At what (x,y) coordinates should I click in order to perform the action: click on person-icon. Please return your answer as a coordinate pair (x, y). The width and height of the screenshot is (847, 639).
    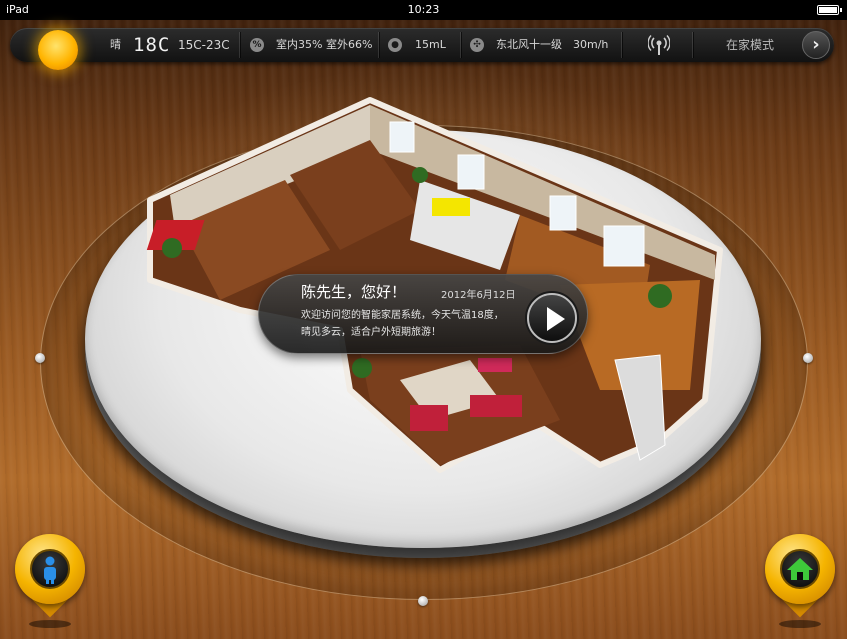
    Looking at the image, I should click on (50, 569).